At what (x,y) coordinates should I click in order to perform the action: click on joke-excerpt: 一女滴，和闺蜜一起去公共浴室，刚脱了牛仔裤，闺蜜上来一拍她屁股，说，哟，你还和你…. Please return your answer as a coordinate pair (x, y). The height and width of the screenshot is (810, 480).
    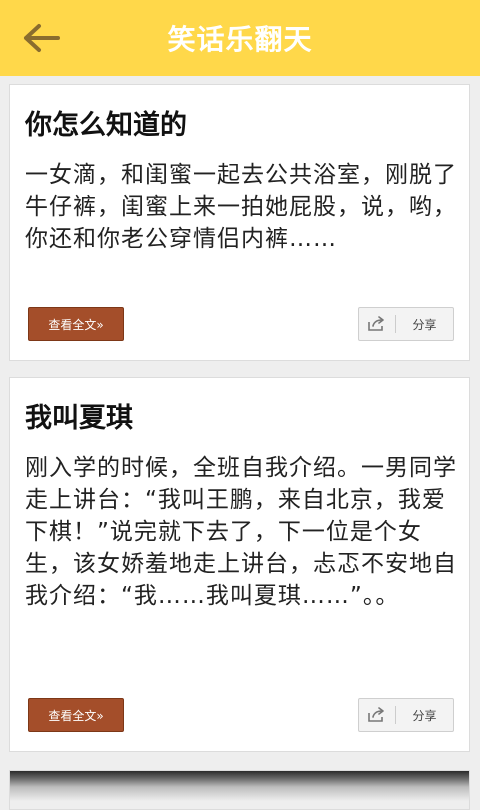
    Looking at the image, I should click on (241, 207).